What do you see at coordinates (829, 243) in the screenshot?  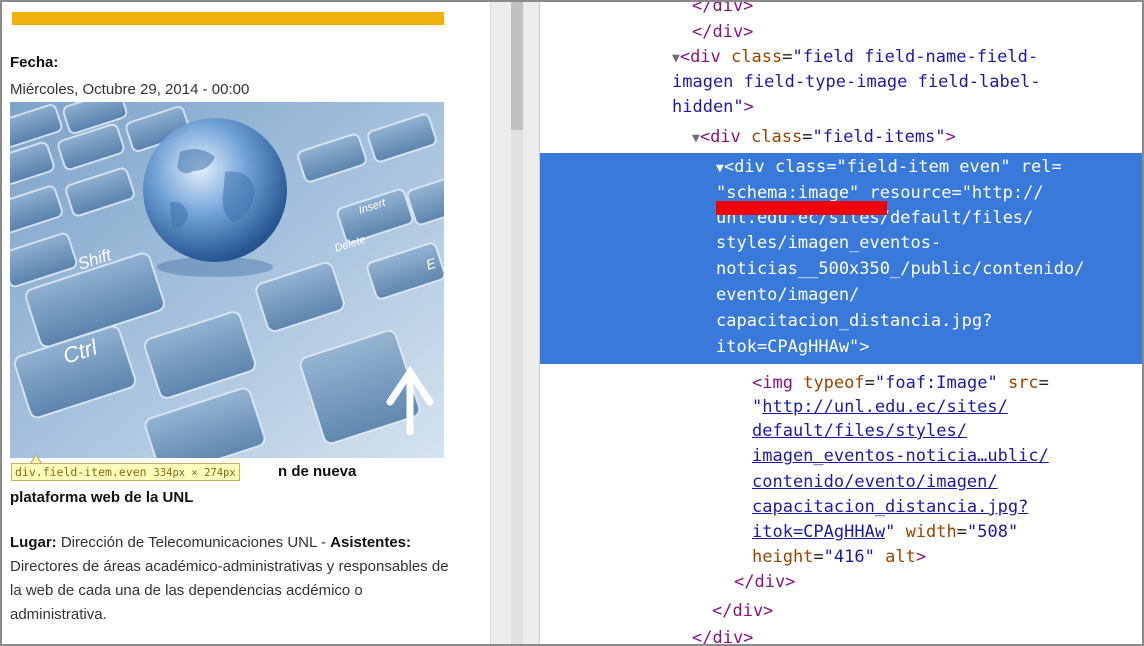 I see `dom-node-wrap: styles/imagen_eventos-` at bounding box center [829, 243].